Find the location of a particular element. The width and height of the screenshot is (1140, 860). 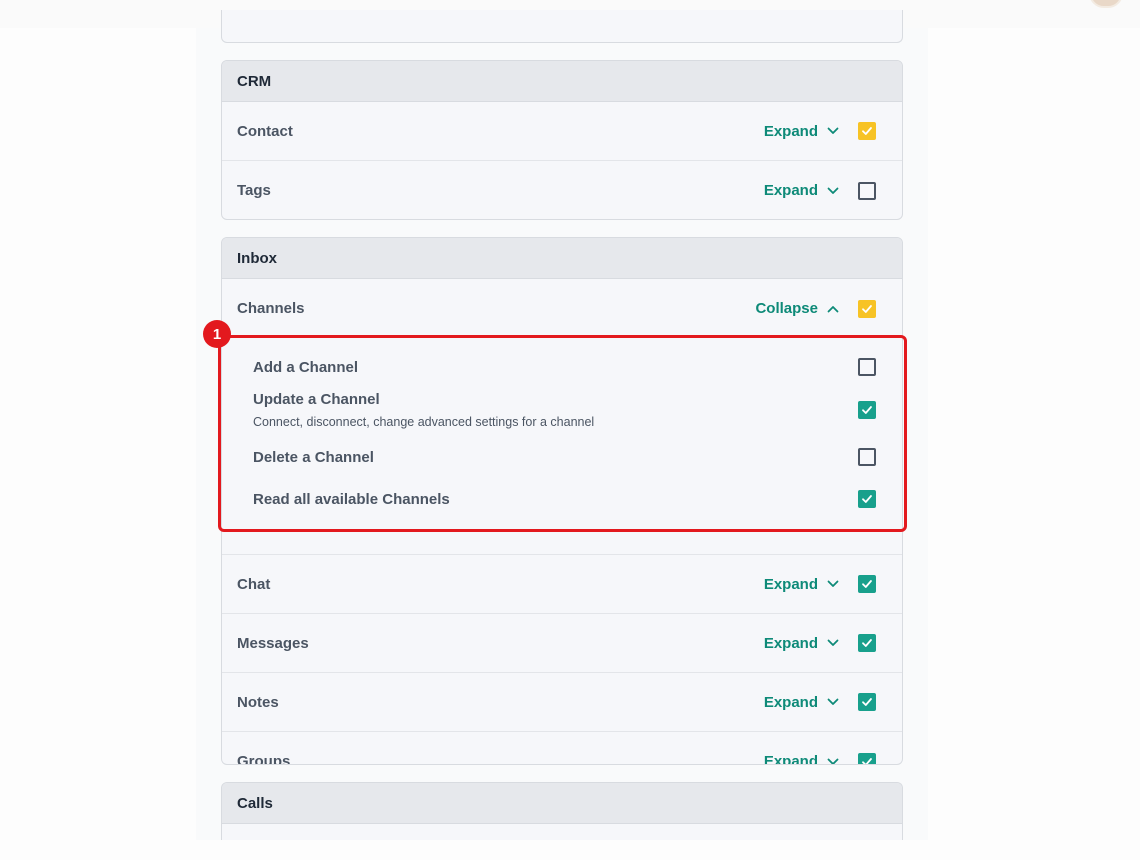

permission-row-groups: Groups Expand is located at coordinates (562, 748).